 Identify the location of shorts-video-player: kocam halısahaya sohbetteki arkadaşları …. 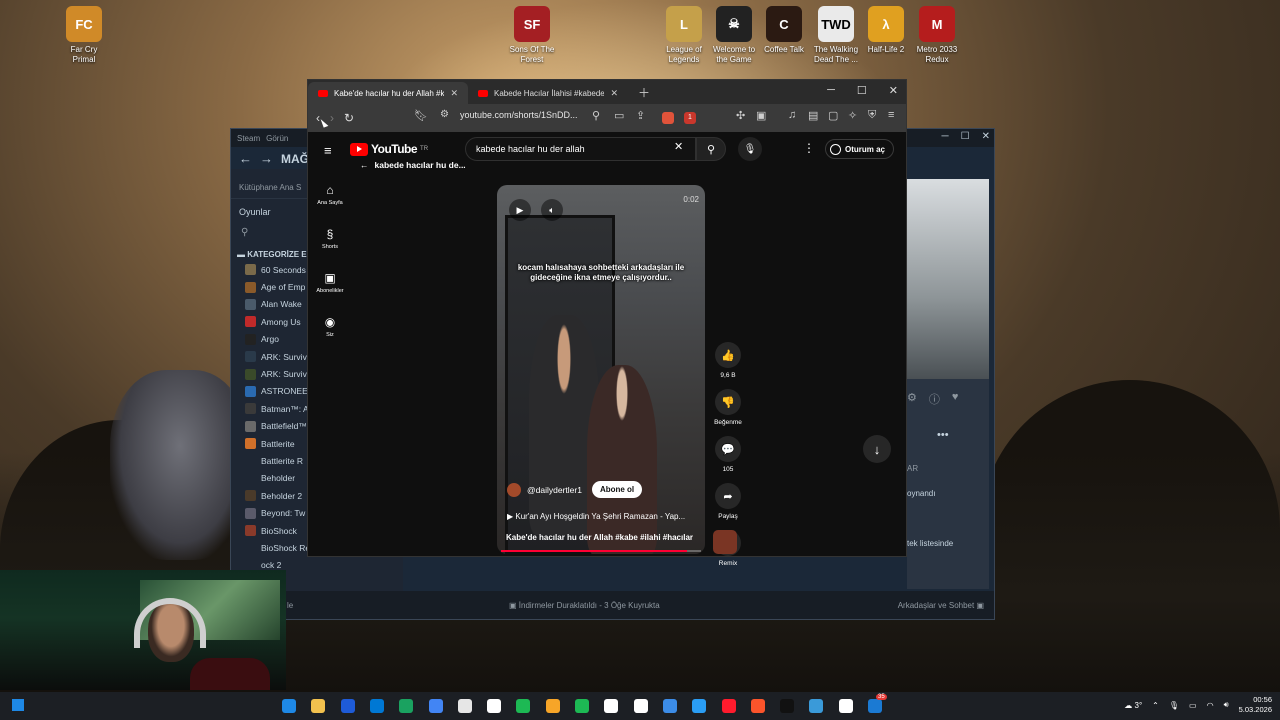
(601, 369).